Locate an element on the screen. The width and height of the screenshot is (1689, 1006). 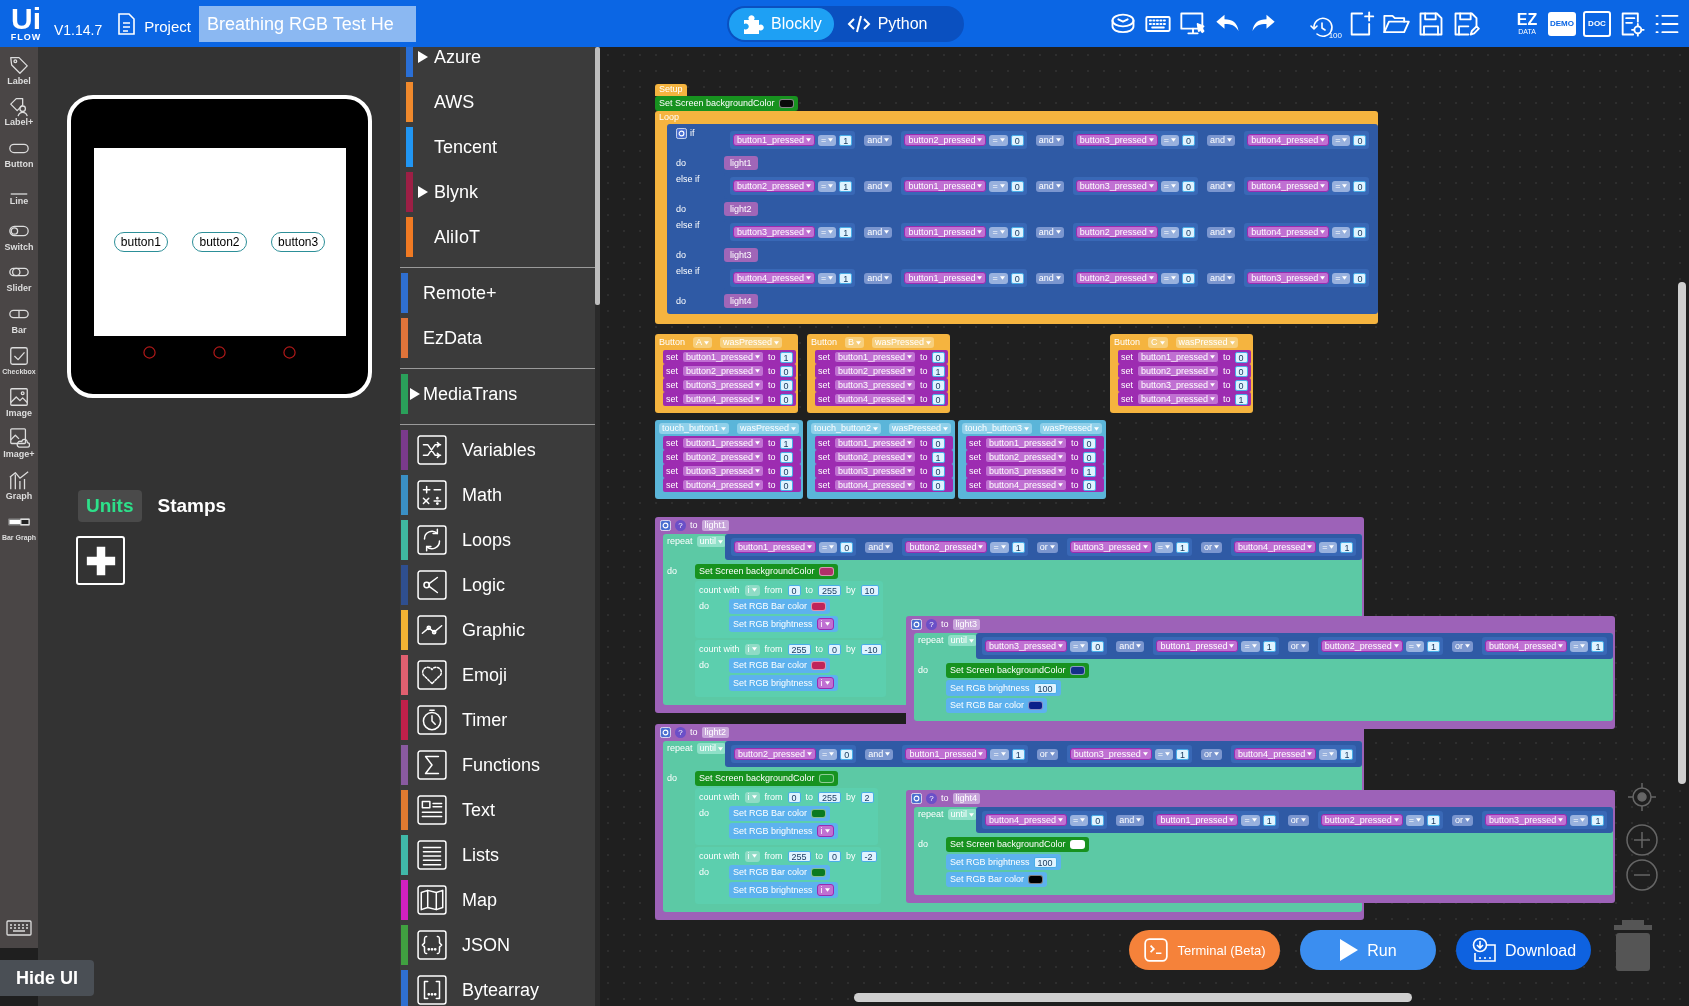
help-icon: ? is located at coordinates (680, 525).